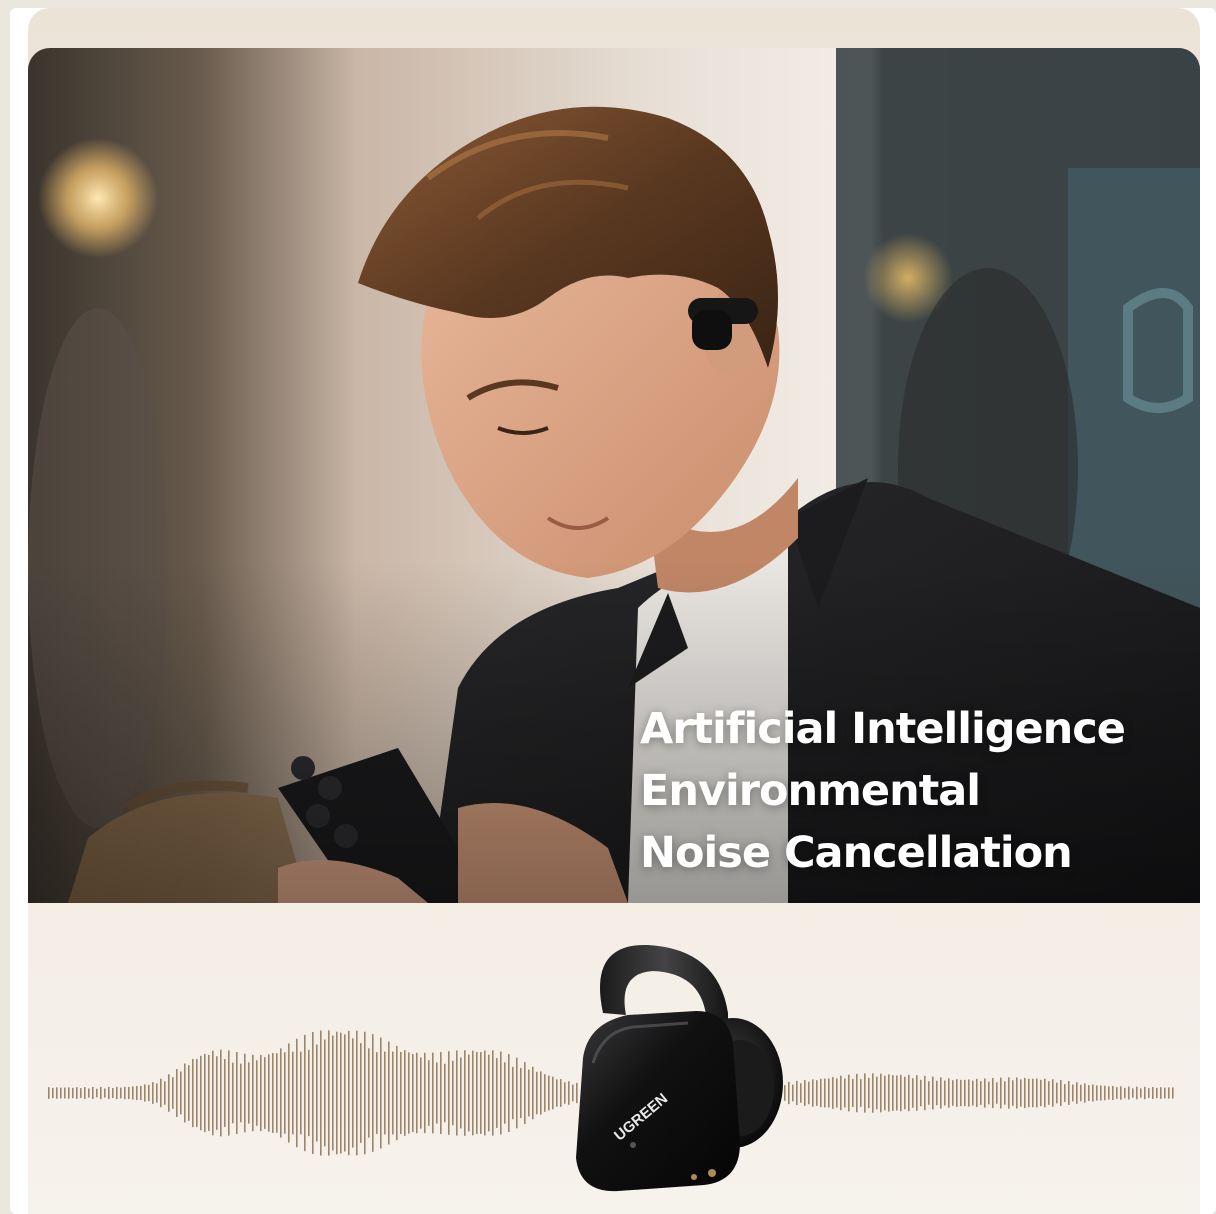 This screenshot has width=1216, height=1214. What do you see at coordinates (810, 791) in the screenshot?
I see `headline-line-2: Environmental` at bounding box center [810, 791].